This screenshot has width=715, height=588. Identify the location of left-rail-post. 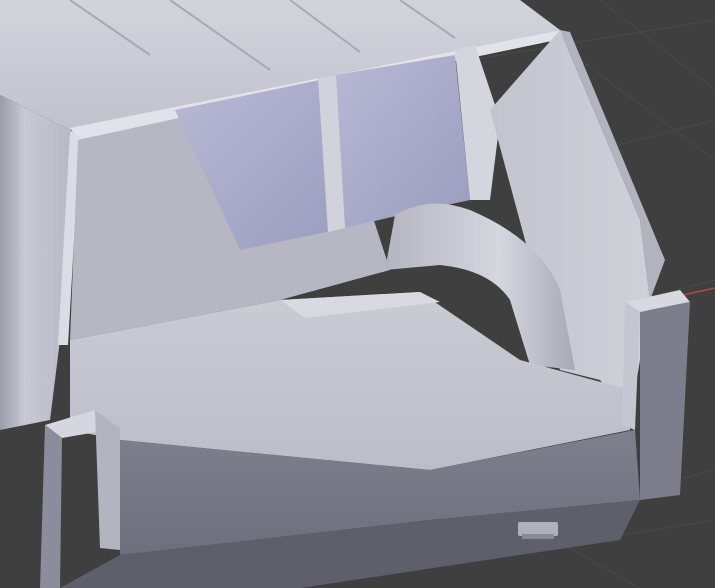
(51, 506).